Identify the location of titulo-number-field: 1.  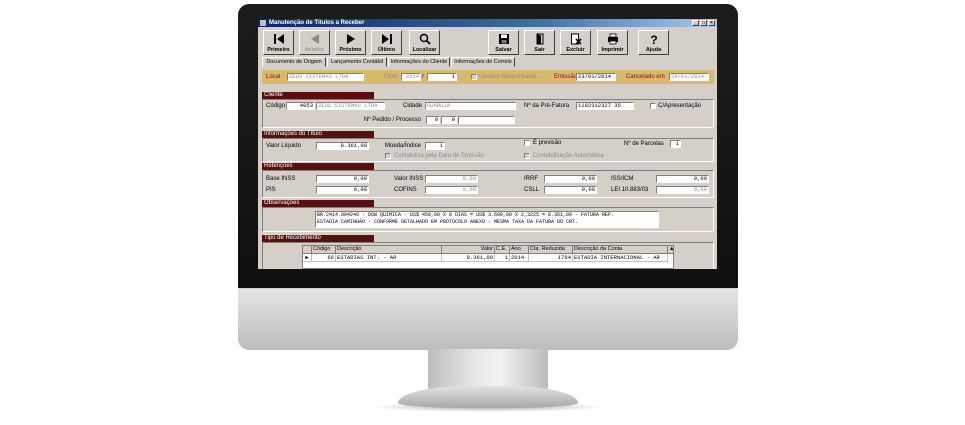
(442, 77).